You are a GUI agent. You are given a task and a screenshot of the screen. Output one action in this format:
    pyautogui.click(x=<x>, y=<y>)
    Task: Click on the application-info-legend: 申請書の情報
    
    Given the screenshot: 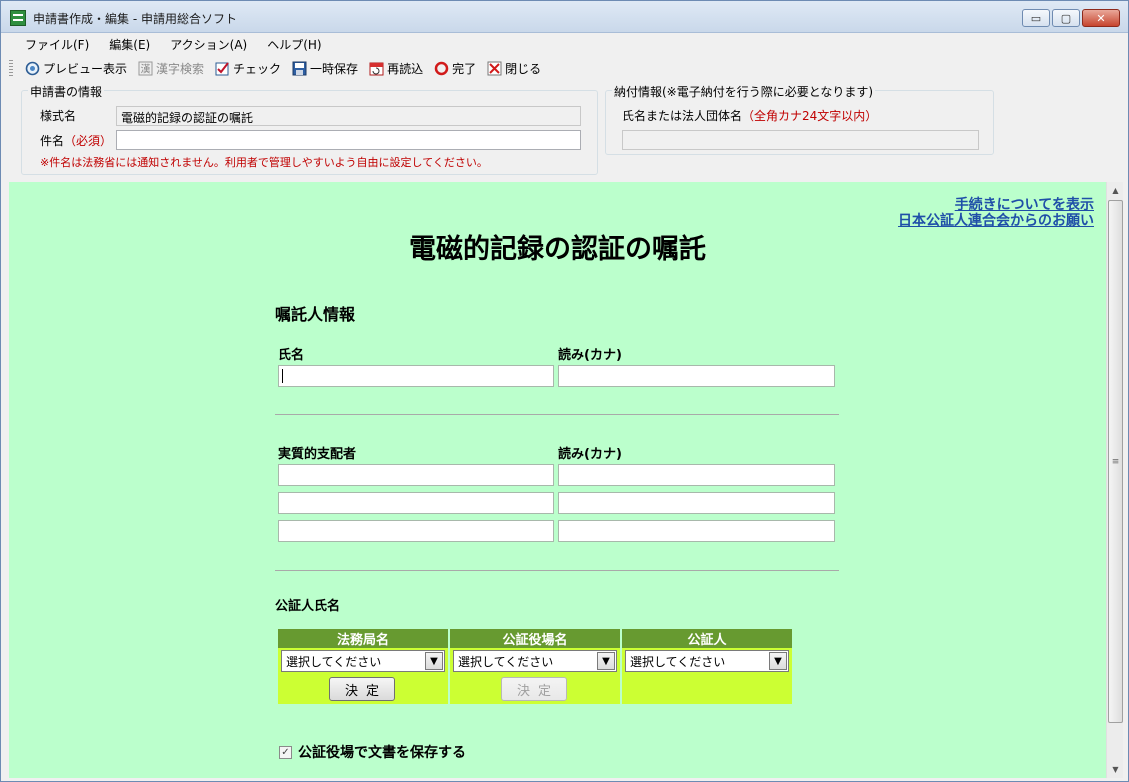 What is the action you would take?
    pyautogui.click(x=66, y=91)
    